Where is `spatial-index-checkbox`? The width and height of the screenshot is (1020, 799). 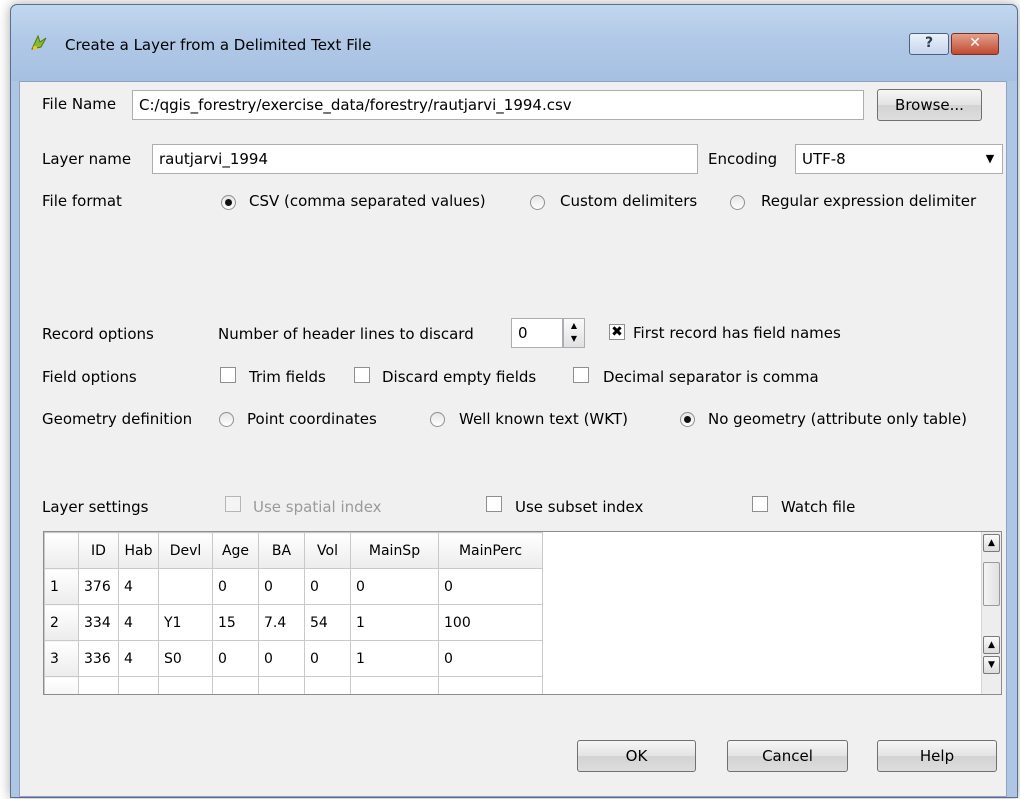
spatial-index-checkbox is located at coordinates (233, 504).